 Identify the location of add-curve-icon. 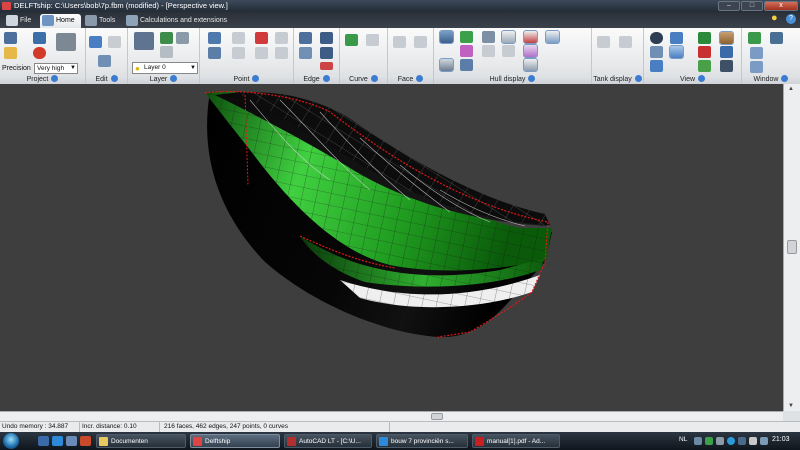
(351, 40).